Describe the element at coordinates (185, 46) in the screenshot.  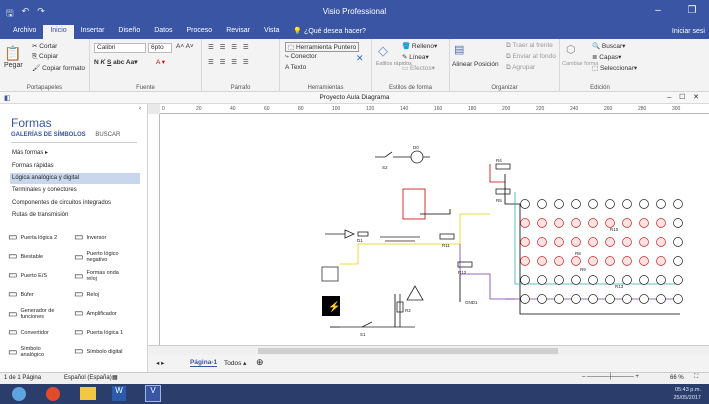
I see `grow-font-icon: A˄ A˅` at that location.